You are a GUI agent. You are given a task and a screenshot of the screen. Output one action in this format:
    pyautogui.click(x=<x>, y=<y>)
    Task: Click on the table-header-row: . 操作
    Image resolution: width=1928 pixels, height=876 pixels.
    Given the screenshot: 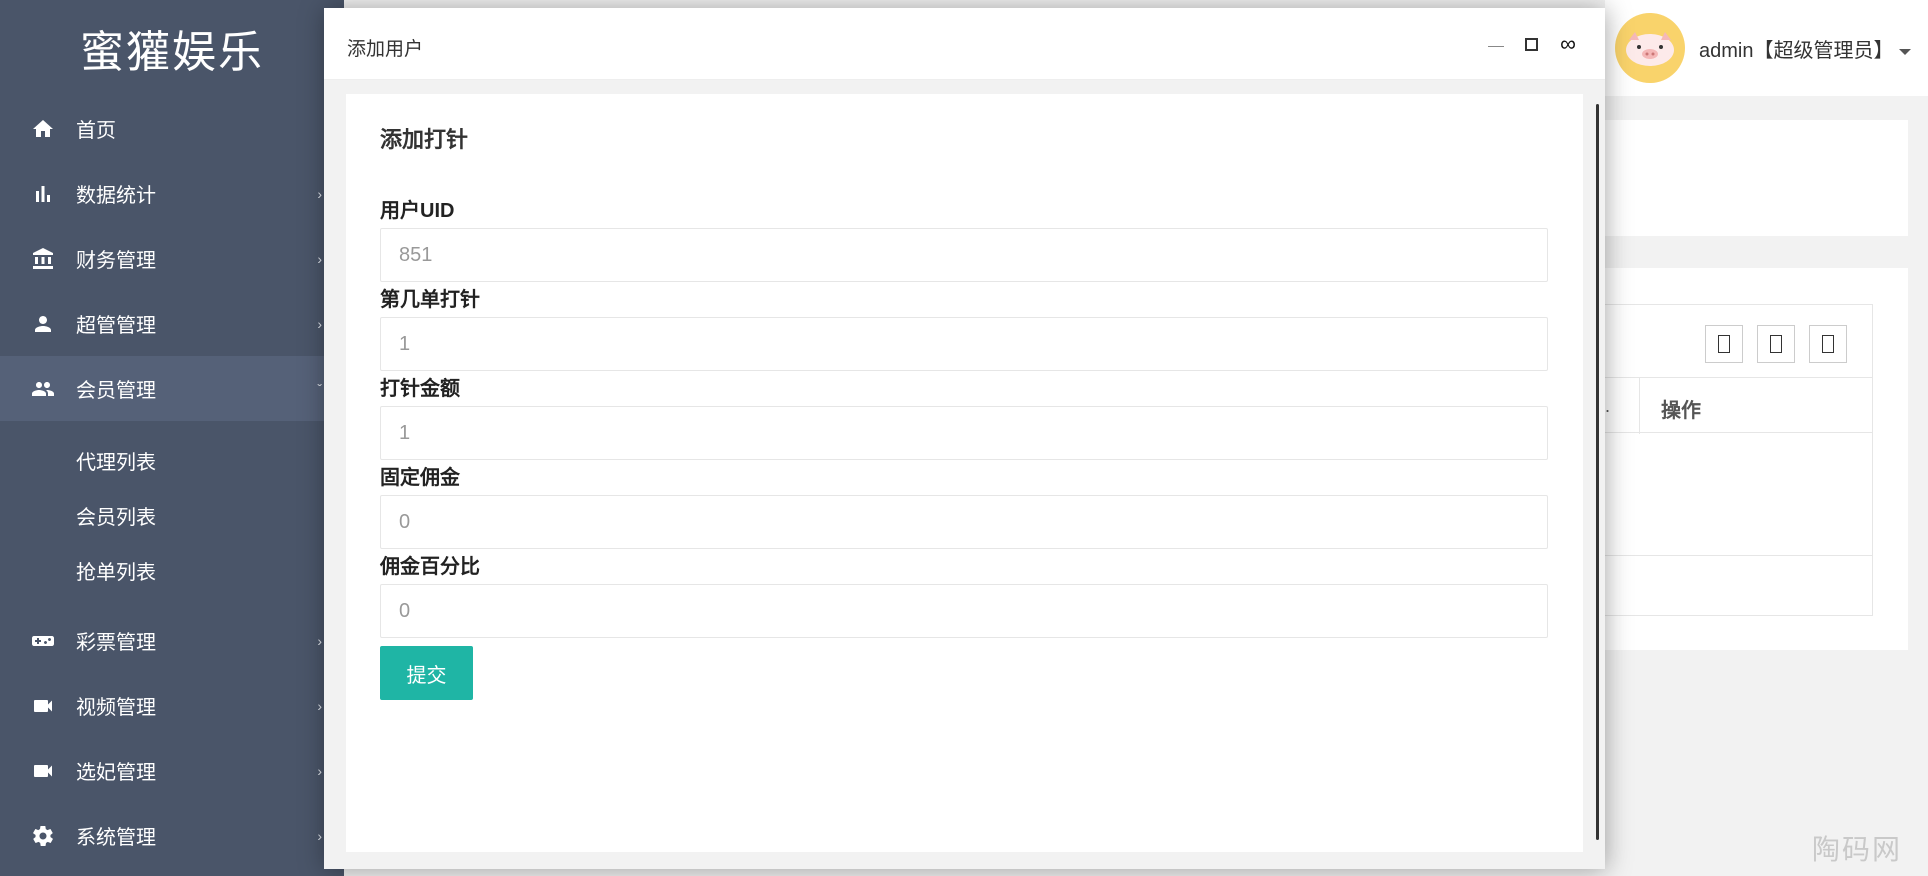 What is the action you would take?
    pyautogui.click(x=1739, y=405)
    